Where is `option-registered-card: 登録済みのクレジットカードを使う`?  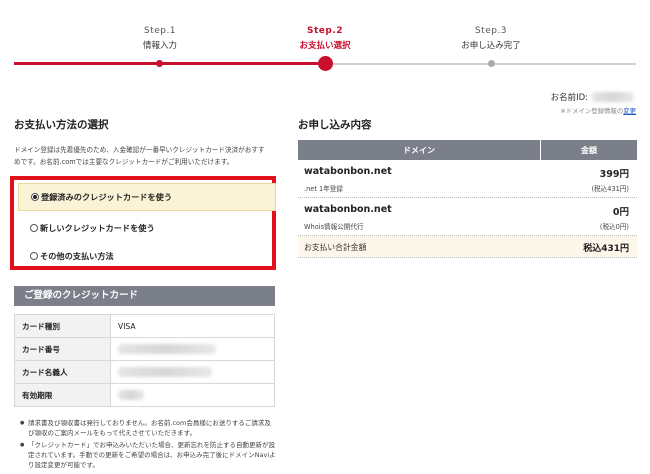 option-registered-card: 登録済みのクレジットカードを使う is located at coordinates (147, 197).